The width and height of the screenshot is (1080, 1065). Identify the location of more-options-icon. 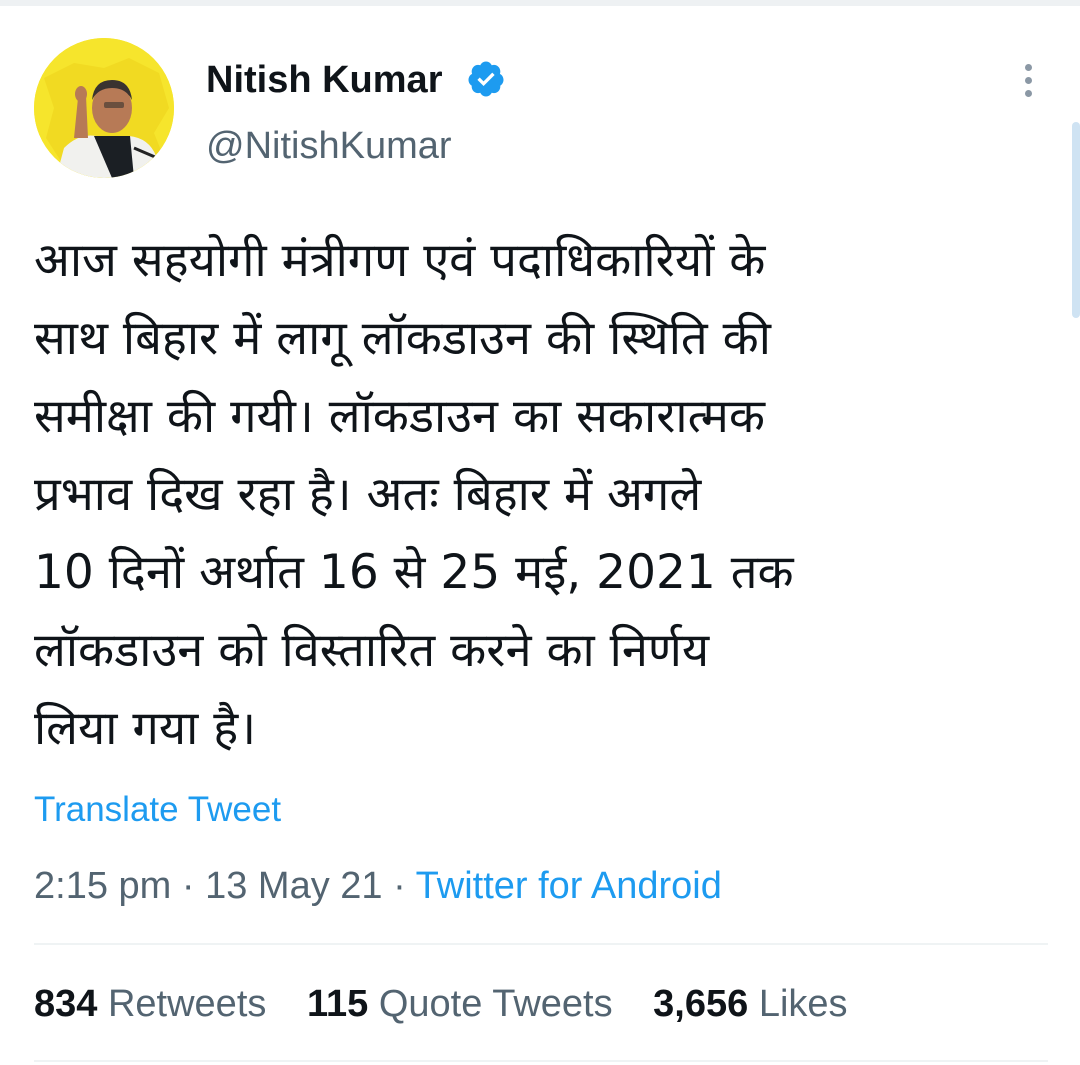
(1028, 83).